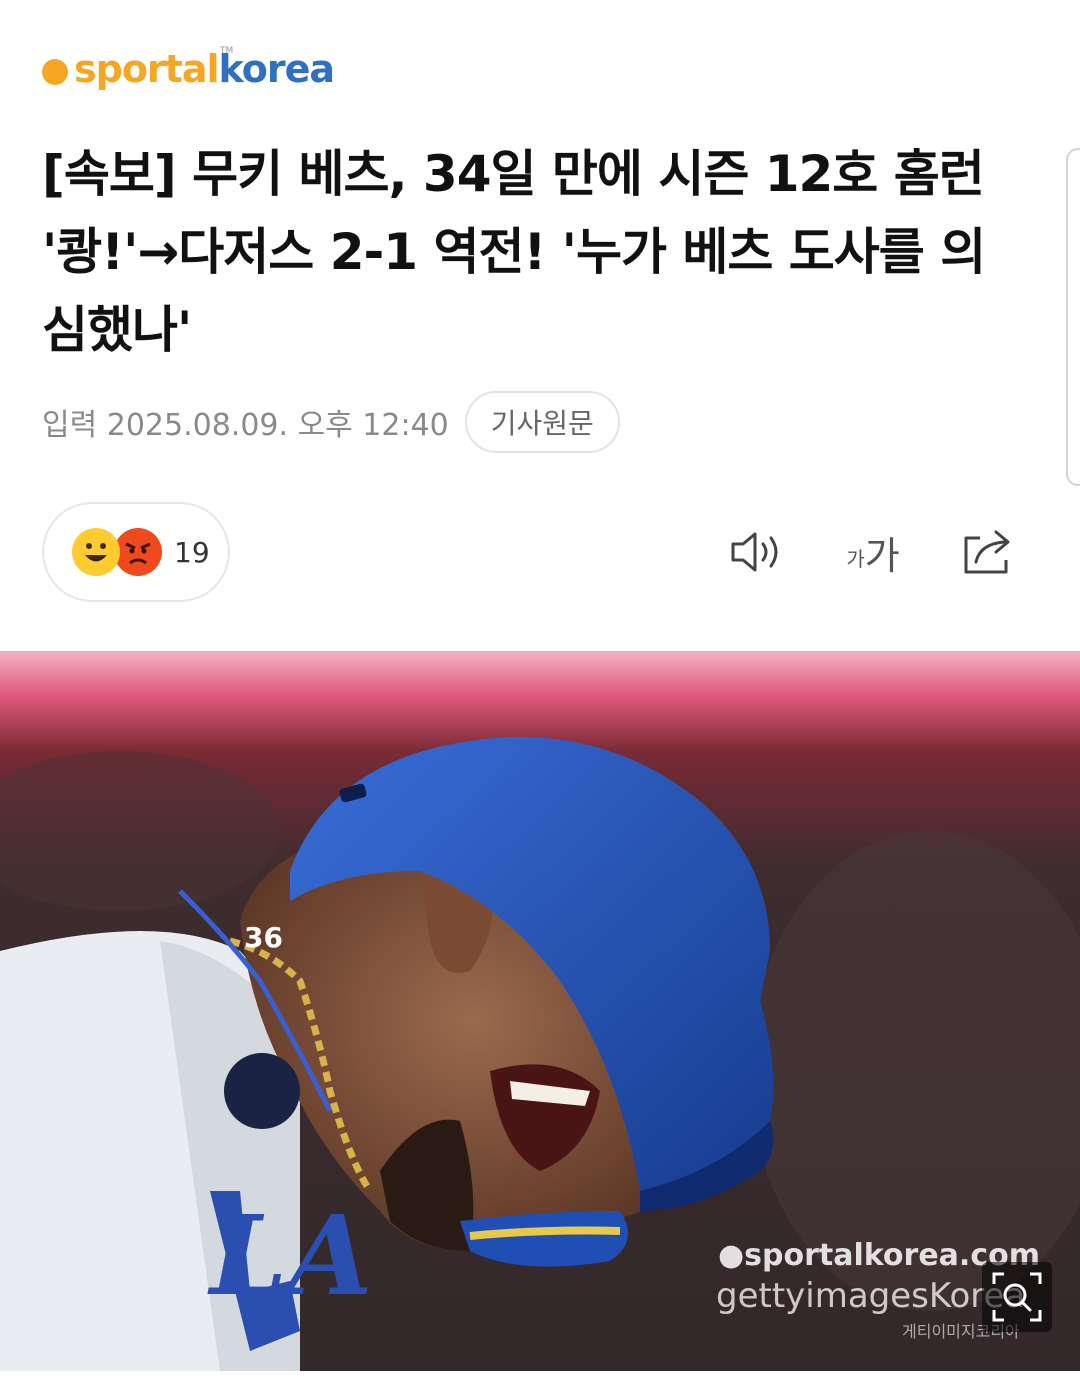 This screenshot has width=1080, height=1399. Describe the element at coordinates (277, 69) in the screenshot. I see `logo-text-korea: korea` at that location.